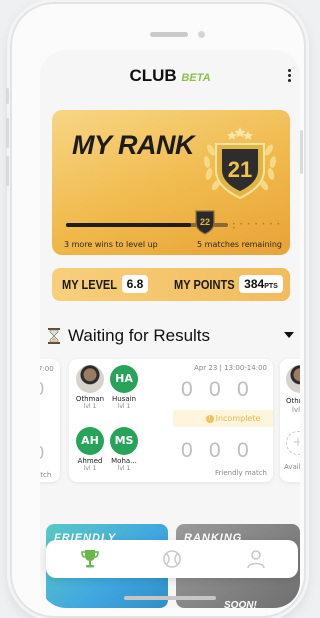 The height and width of the screenshot is (618, 320). I want to click on player-avatar: AH, so click(90, 441).